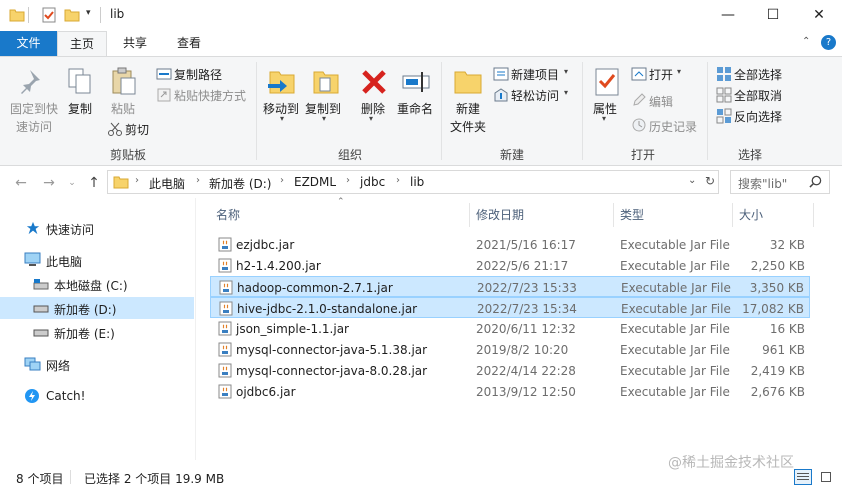 The width and height of the screenshot is (842, 490). Describe the element at coordinates (88, 13) in the screenshot. I see `quick-access-dropdown-icon: ▾` at that location.